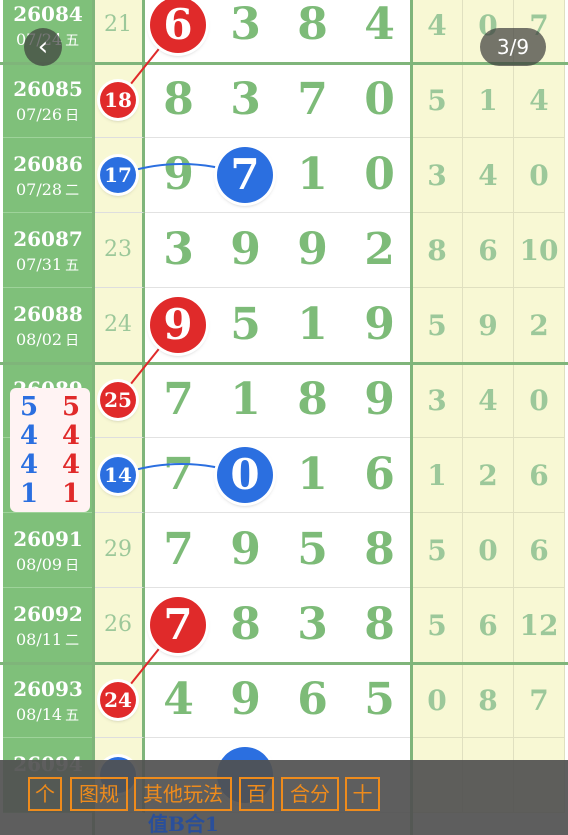 This screenshot has height=835, width=568. Describe the element at coordinates (29, 494) in the screenshot. I see `popup-left-value: 1` at that location.